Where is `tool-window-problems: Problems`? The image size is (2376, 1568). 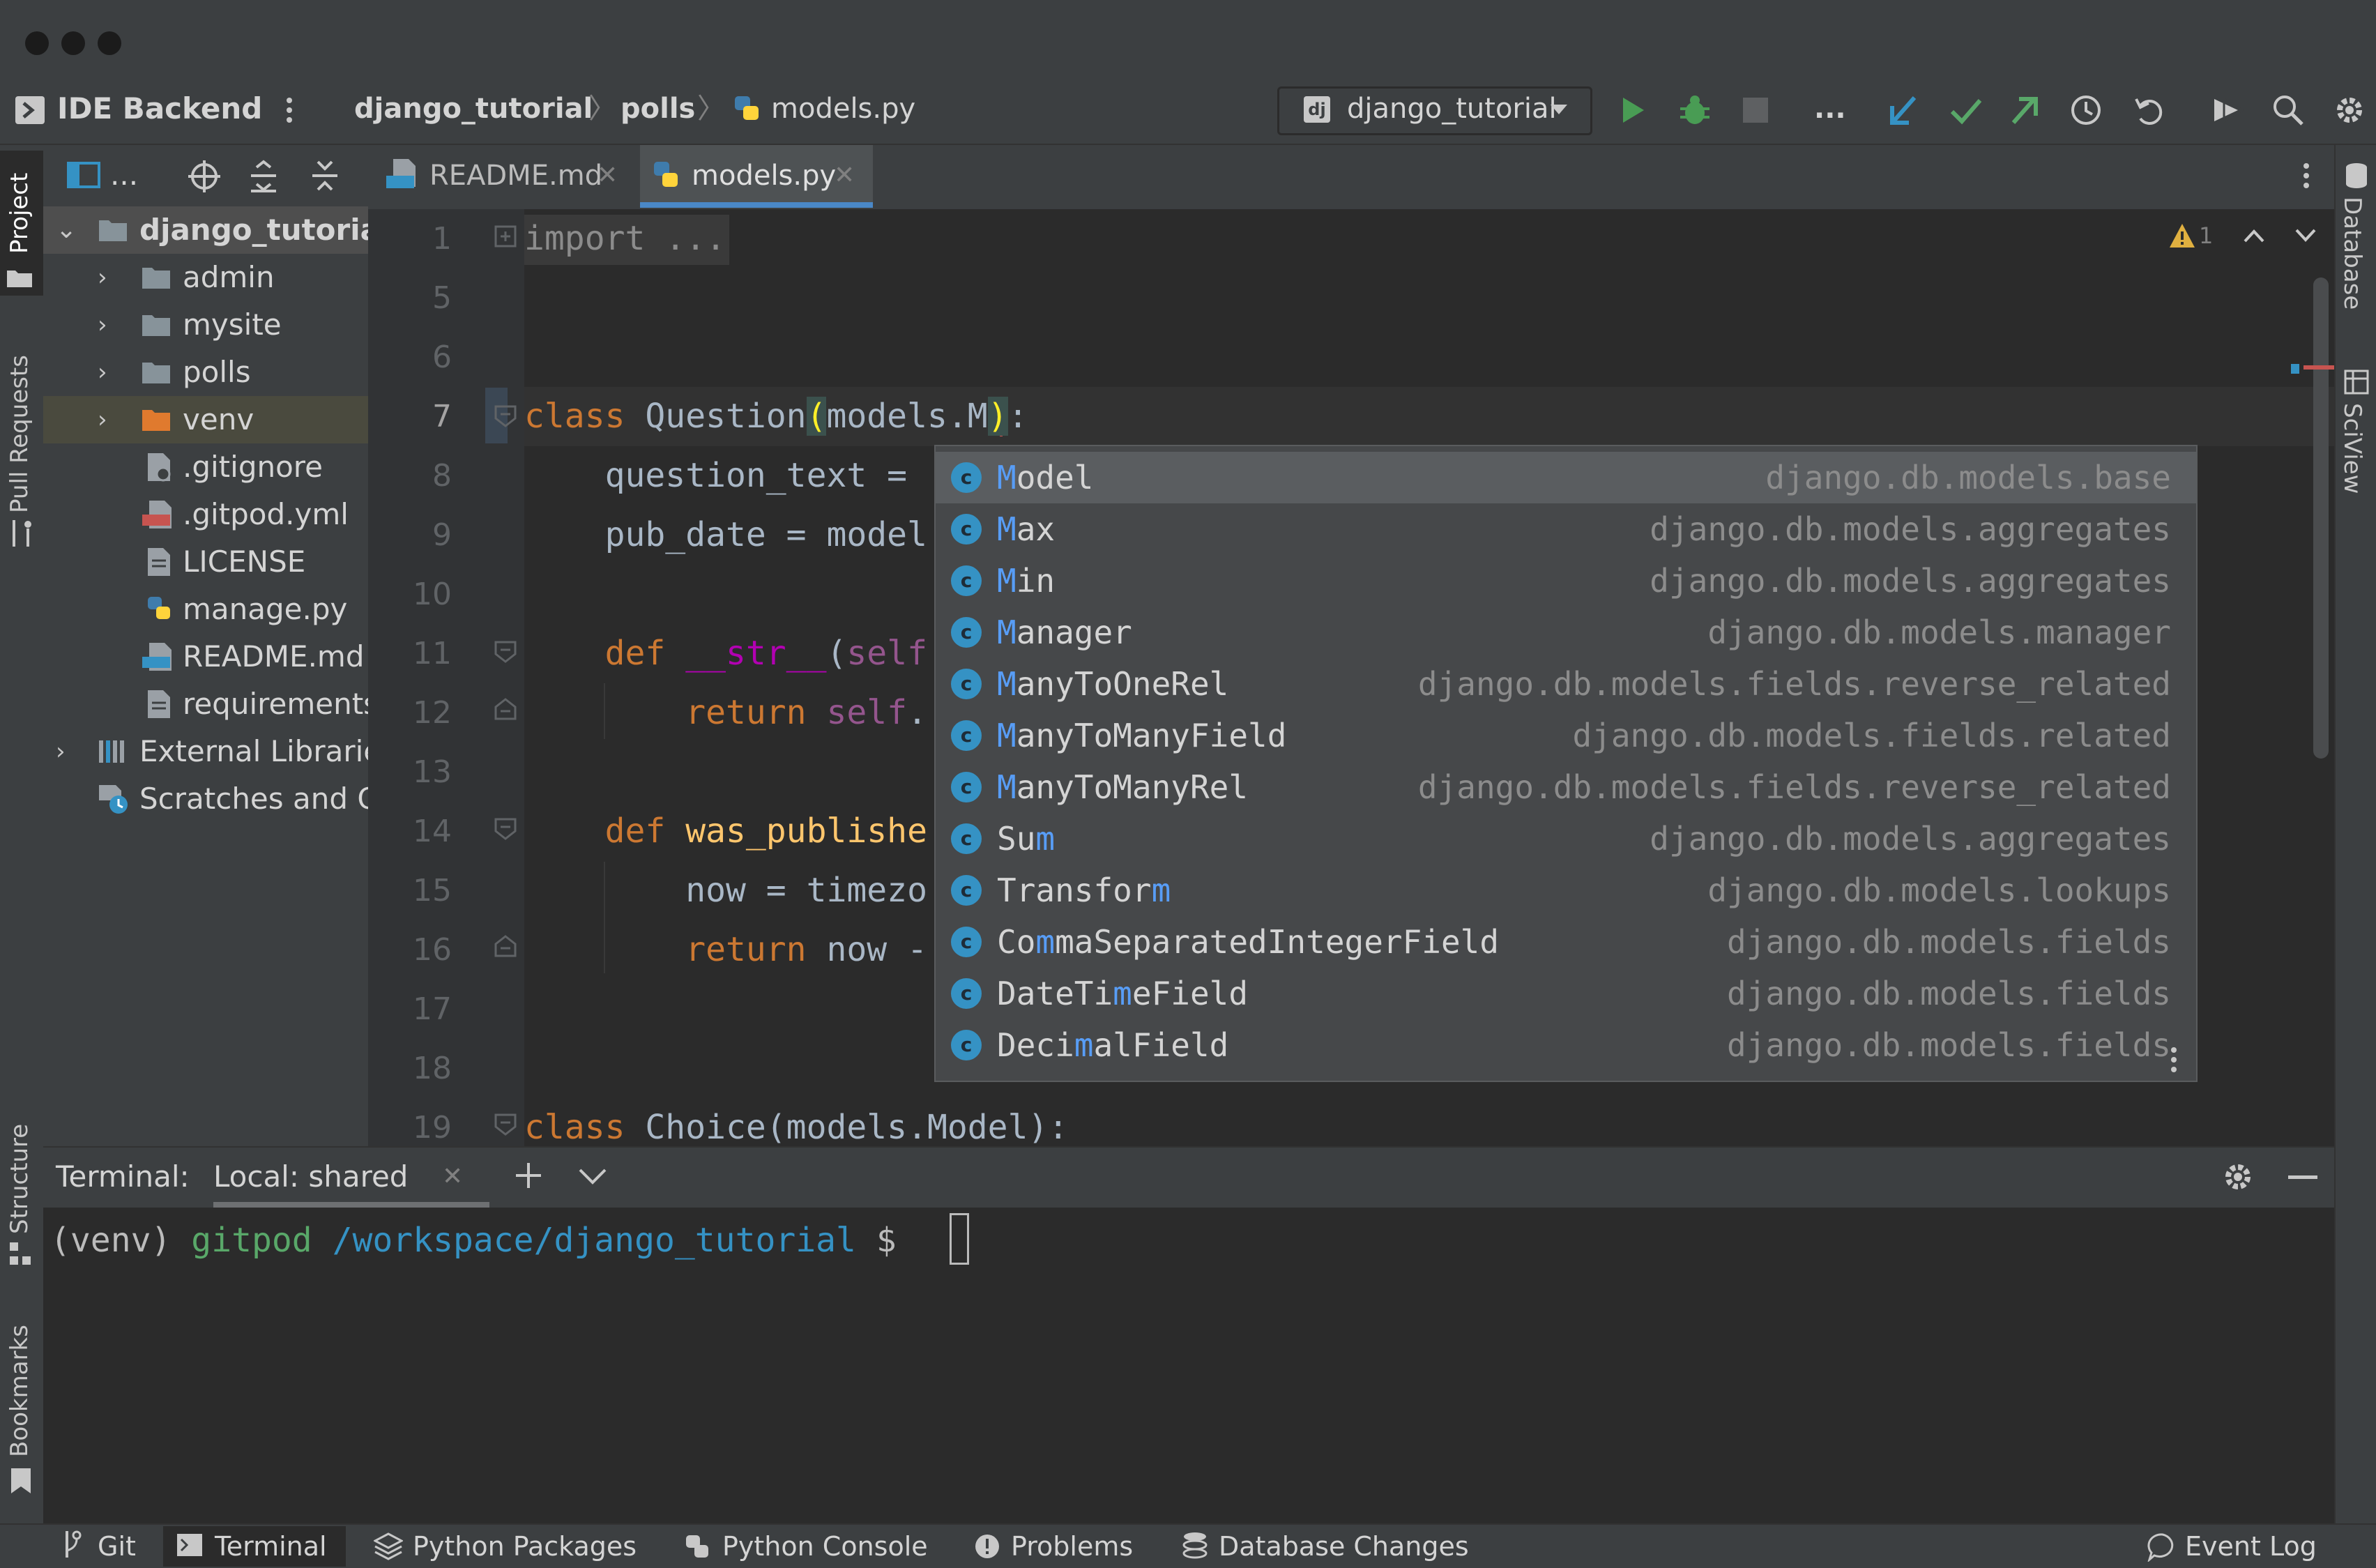 tool-window-problems: Problems is located at coordinates (1072, 1546).